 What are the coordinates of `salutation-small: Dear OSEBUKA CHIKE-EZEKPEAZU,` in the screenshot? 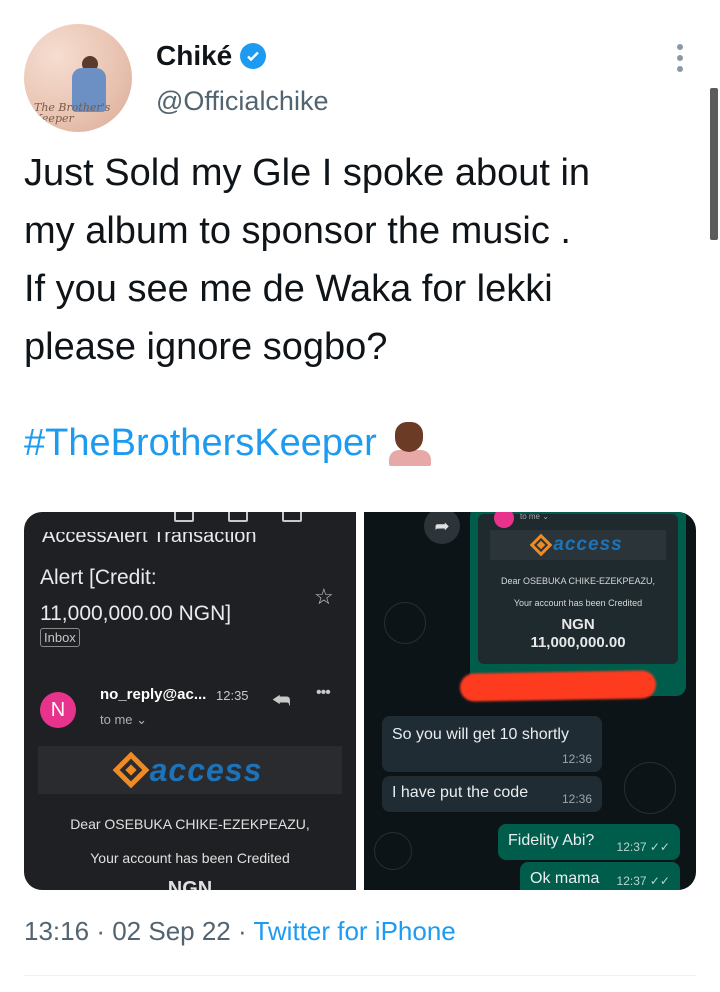 It's located at (578, 581).